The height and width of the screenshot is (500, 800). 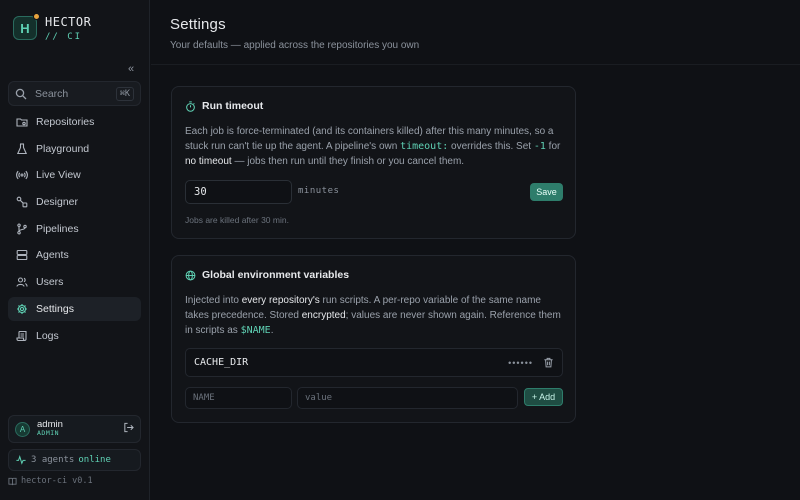 I want to click on sidebar-item-label: Agents, so click(x=52, y=255).